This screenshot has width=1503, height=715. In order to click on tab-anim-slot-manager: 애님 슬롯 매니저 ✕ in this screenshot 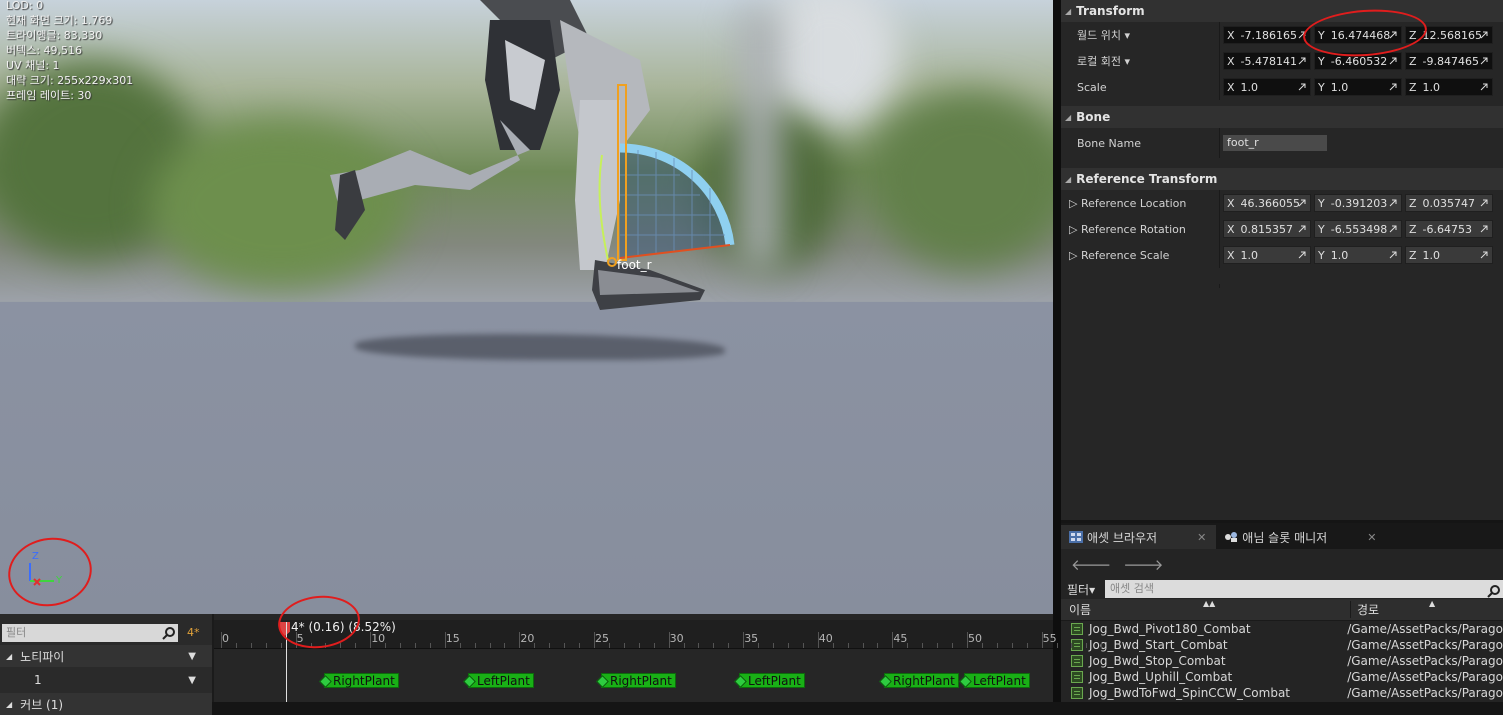, I will do `click(1301, 537)`.